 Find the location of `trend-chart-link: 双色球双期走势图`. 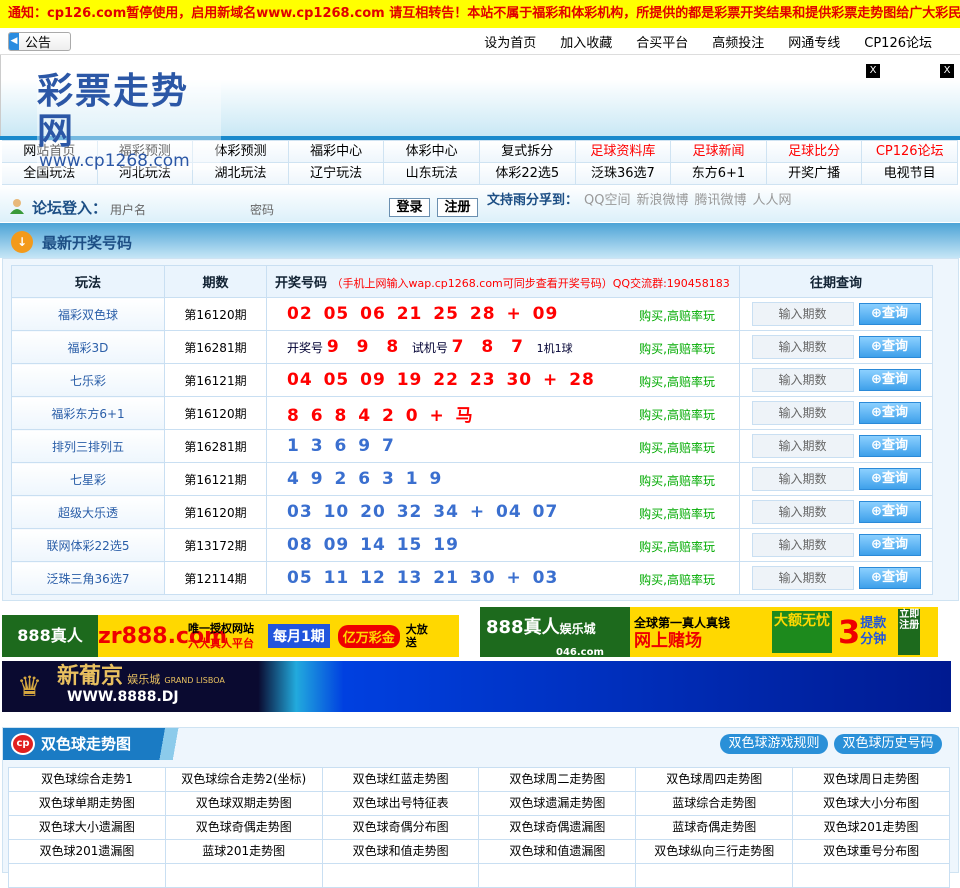

trend-chart-link: 双色球双期走势图 is located at coordinates (244, 804).